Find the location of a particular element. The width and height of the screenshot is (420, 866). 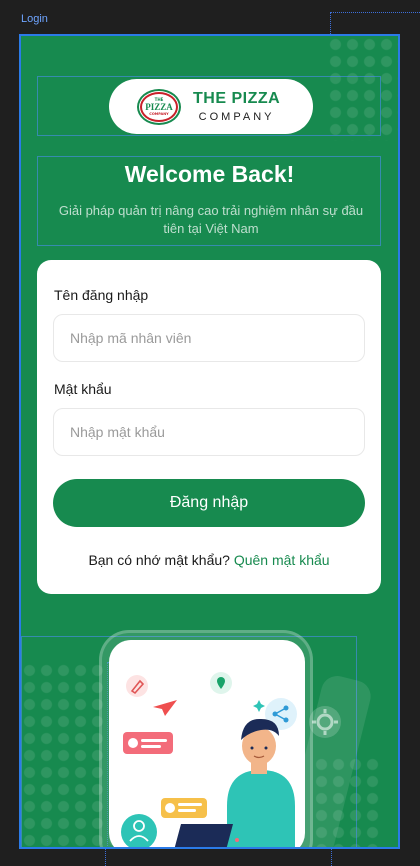

pizza-logo-badge: THE PIZZA COMPANY is located at coordinates (159, 106).